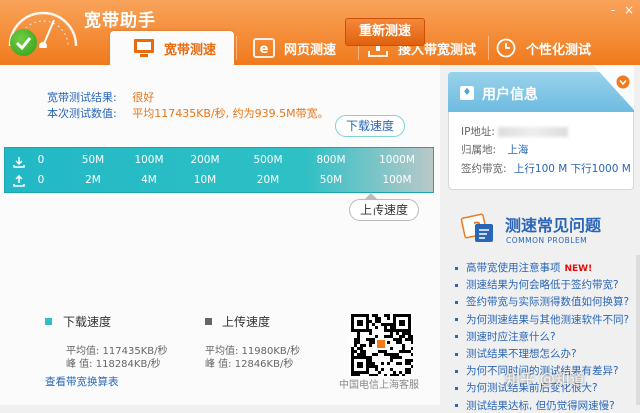 This screenshot has width=640, height=413. What do you see at coordinates (246, 322) in the screenshot?
I see `upload-stats-title: 上传速度` at bounding box center [246, 322].